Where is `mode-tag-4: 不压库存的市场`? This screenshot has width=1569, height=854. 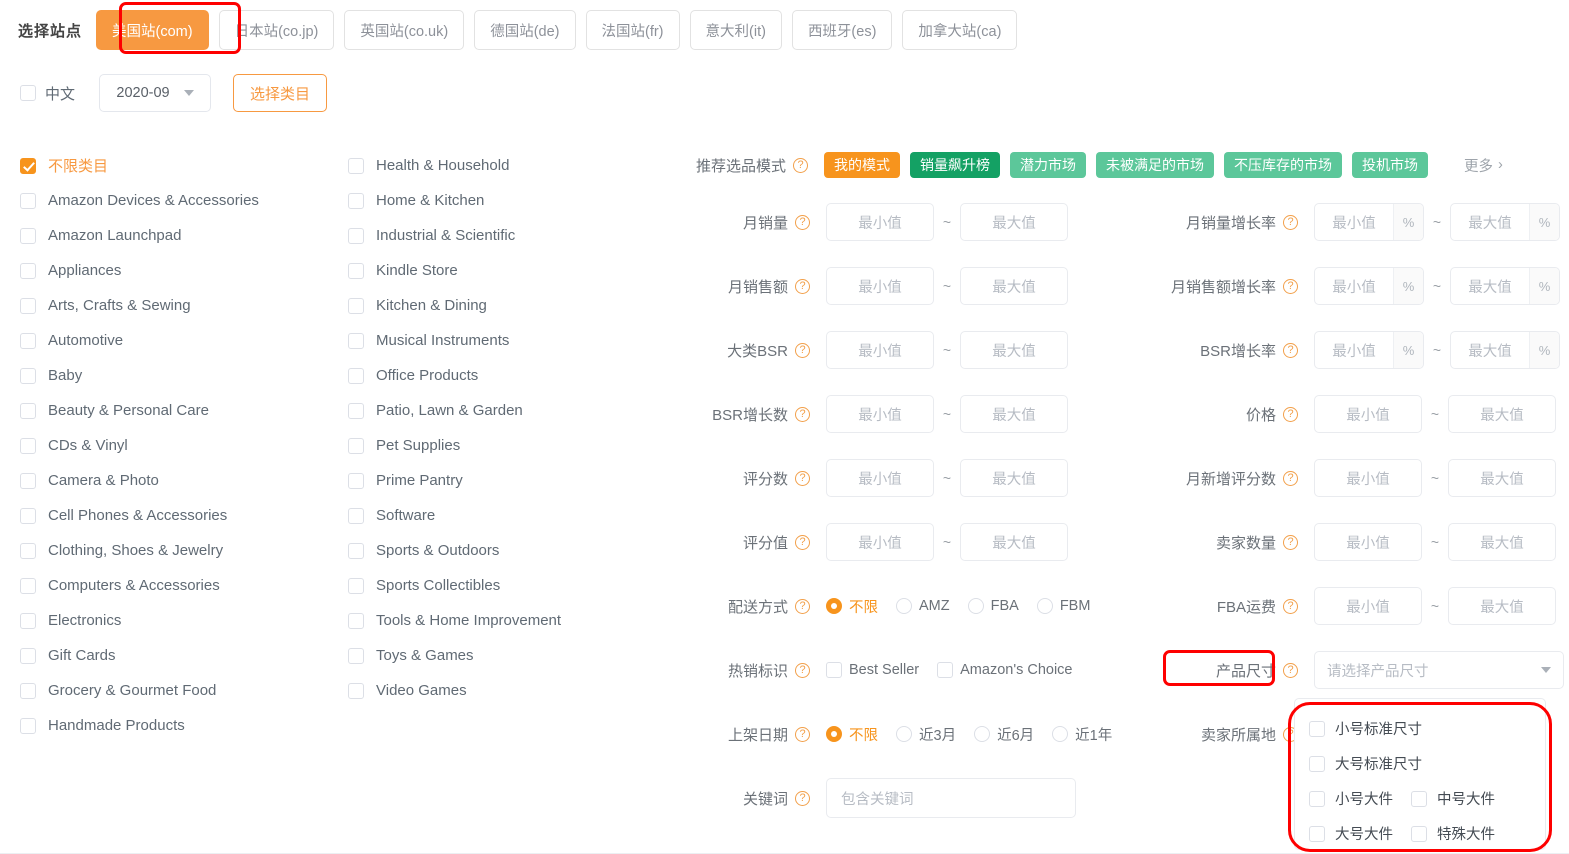 mode-tag-4: 不压库存的市场 is located at coordinates (1283, 165).